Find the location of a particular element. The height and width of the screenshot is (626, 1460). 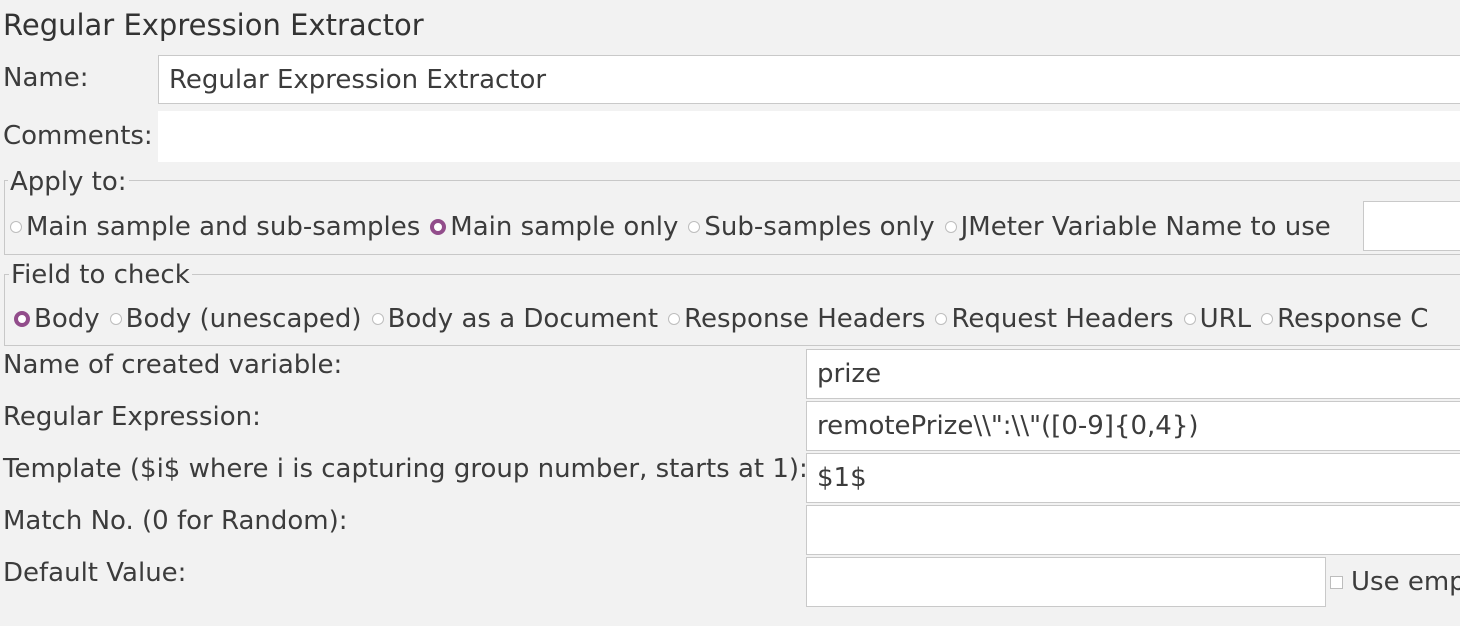

field-response-code-label: Response C is located at coordinates (1353, 319).